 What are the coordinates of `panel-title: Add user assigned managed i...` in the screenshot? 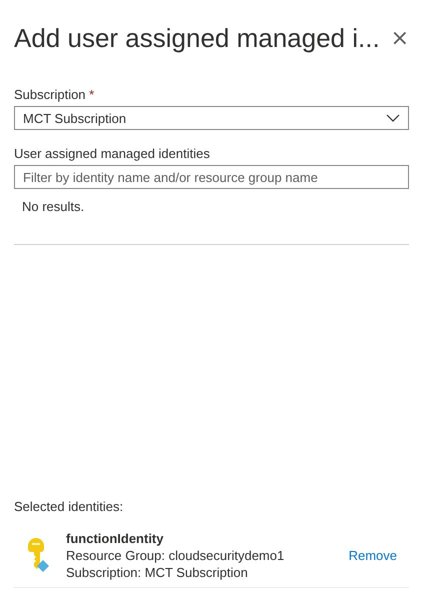 It's located at (197, 38).